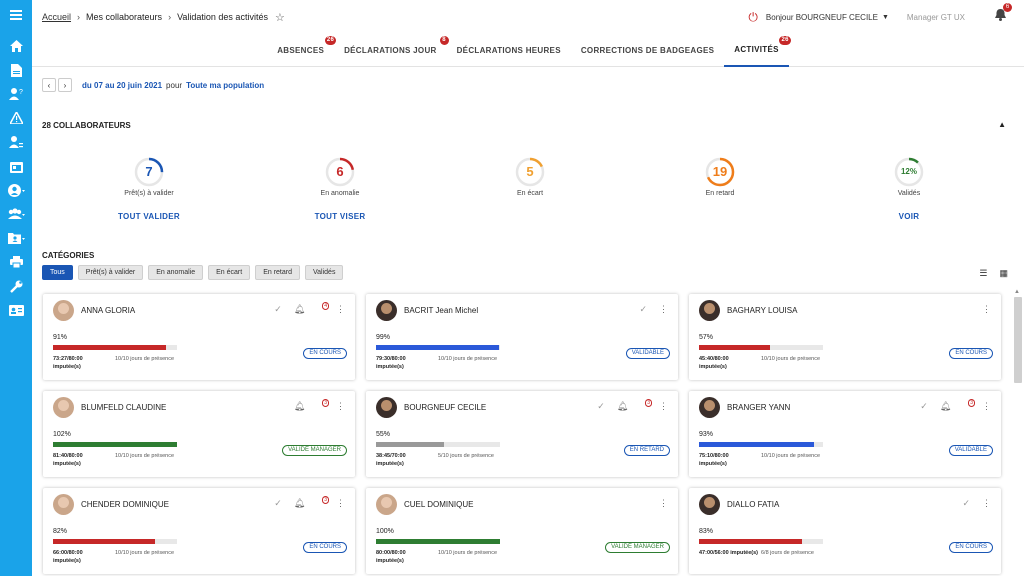  I want to click on collaborator-name: BRANGER YANN, so click(758, 407).